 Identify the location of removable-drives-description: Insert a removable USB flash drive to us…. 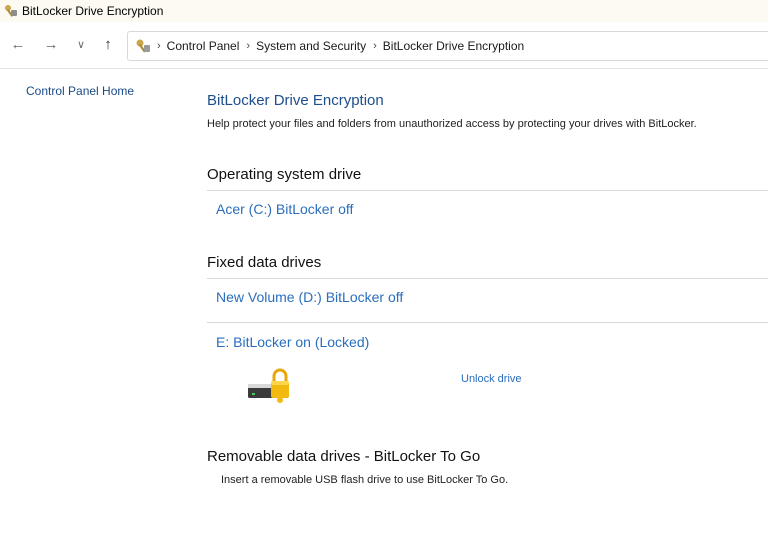
(365, 480).